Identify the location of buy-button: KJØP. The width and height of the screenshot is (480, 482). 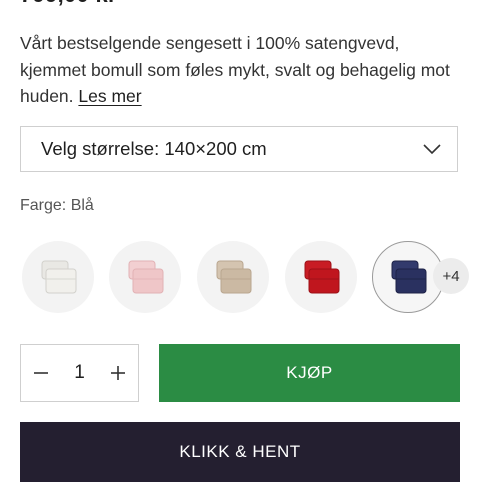
(309, 373).